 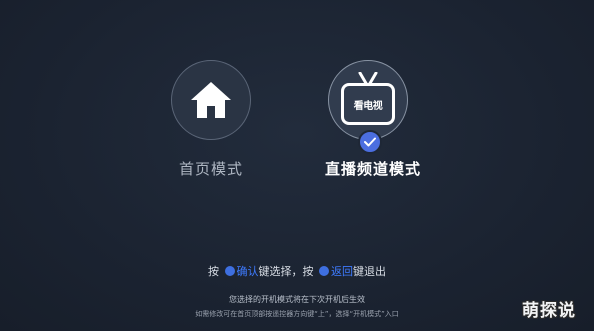 I want to click on home-mode-label: 首页模式, so click(x=210, y=169).